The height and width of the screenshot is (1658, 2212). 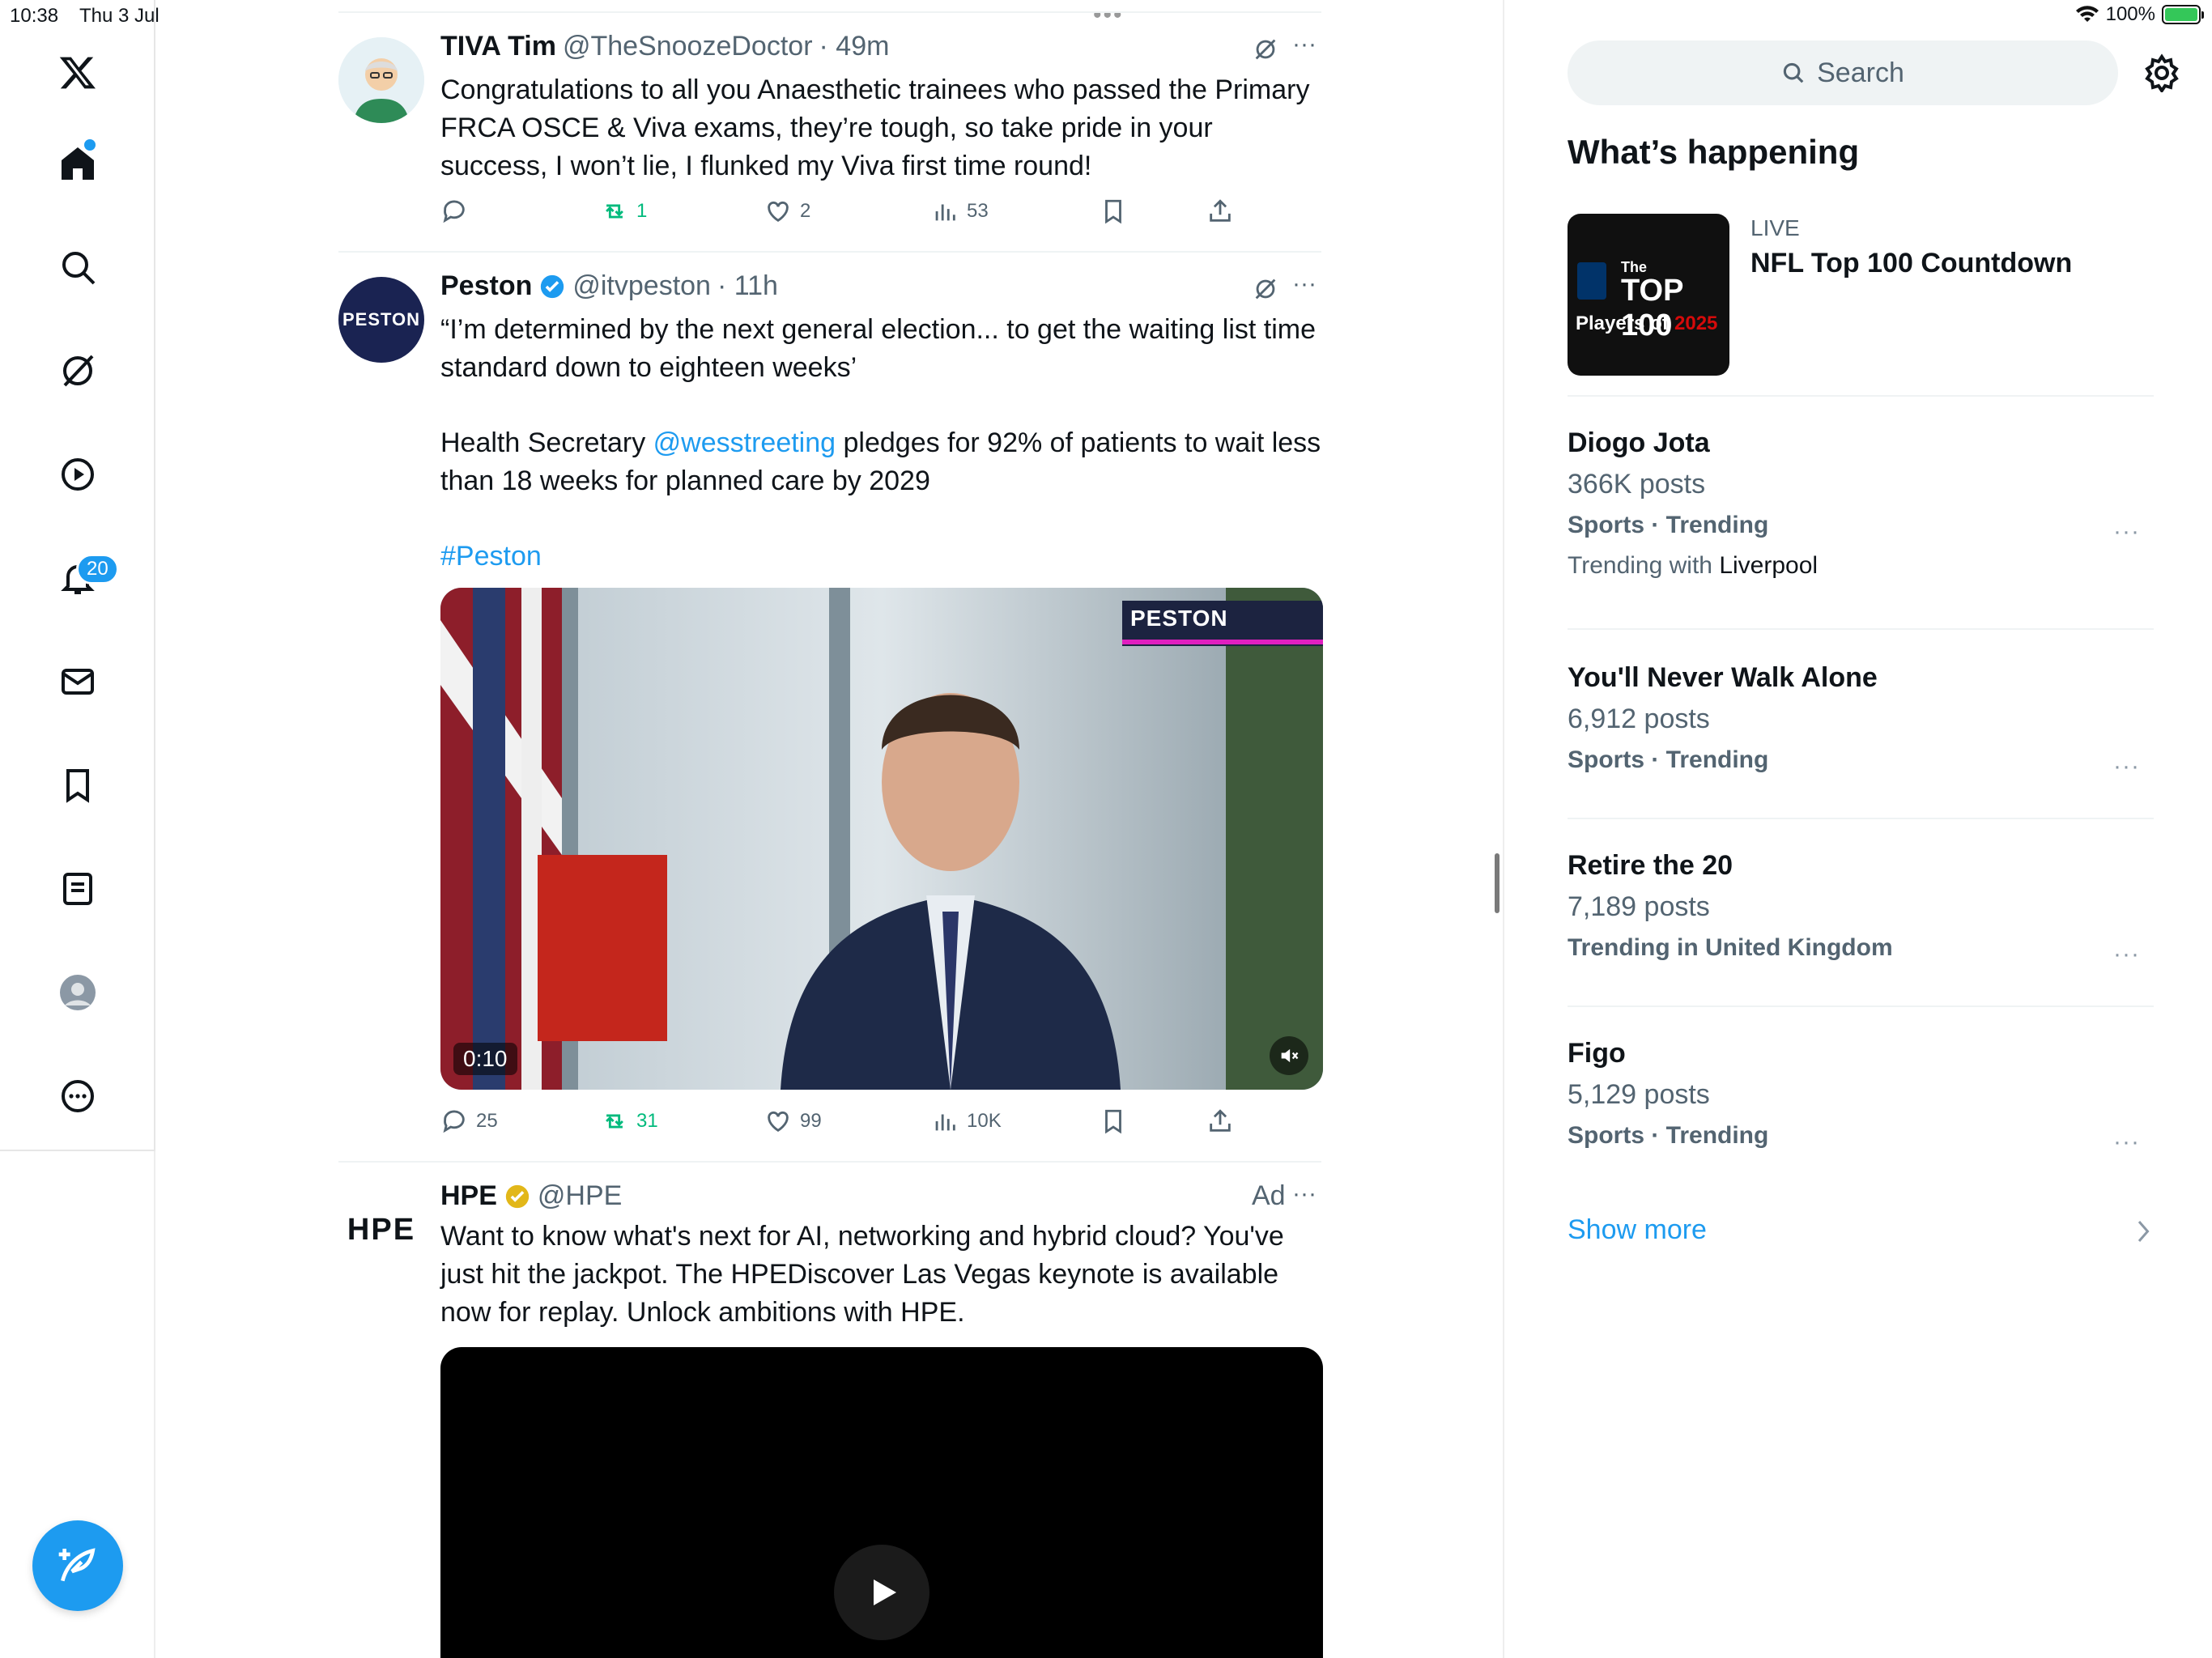 I want to click on x-logo-icon, so click(x=77, y=72).